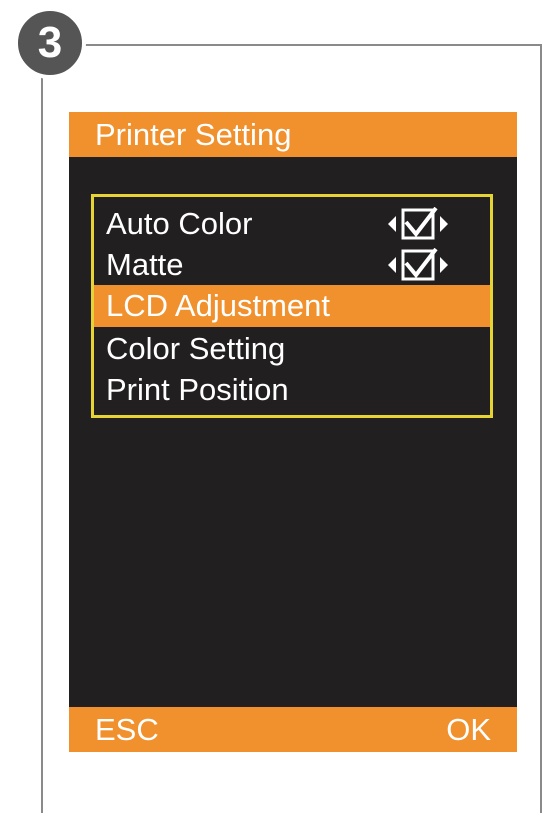 The width and height of the screenshot is (550, 813). What do you see at coordinates (296, 45) in the screenshot?
I see `frame-top-line` at bounding box center [296, 45].